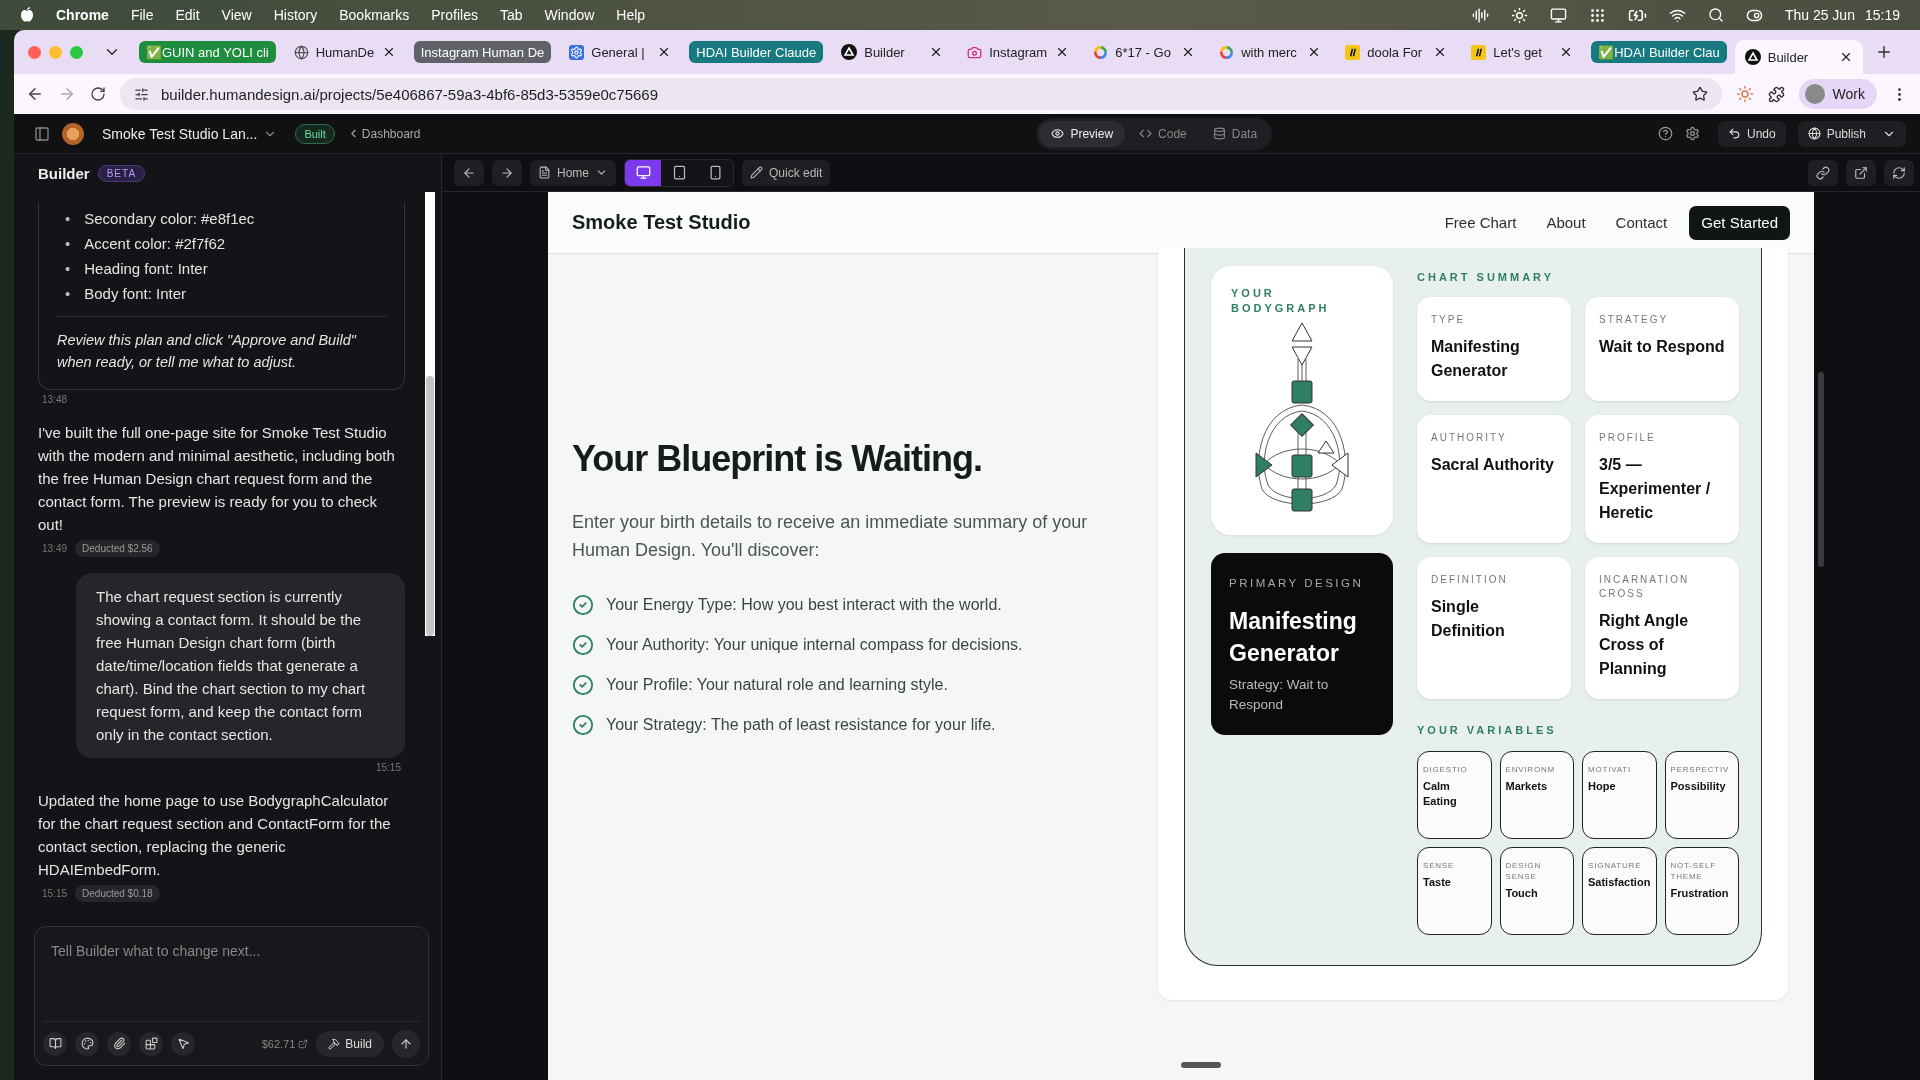 Image resolution: width=1920 pixels, height=1080 pixels. Describe the element at coordinates (620, 52) in the screenshot. I see `browser-tab: General |` at that location.